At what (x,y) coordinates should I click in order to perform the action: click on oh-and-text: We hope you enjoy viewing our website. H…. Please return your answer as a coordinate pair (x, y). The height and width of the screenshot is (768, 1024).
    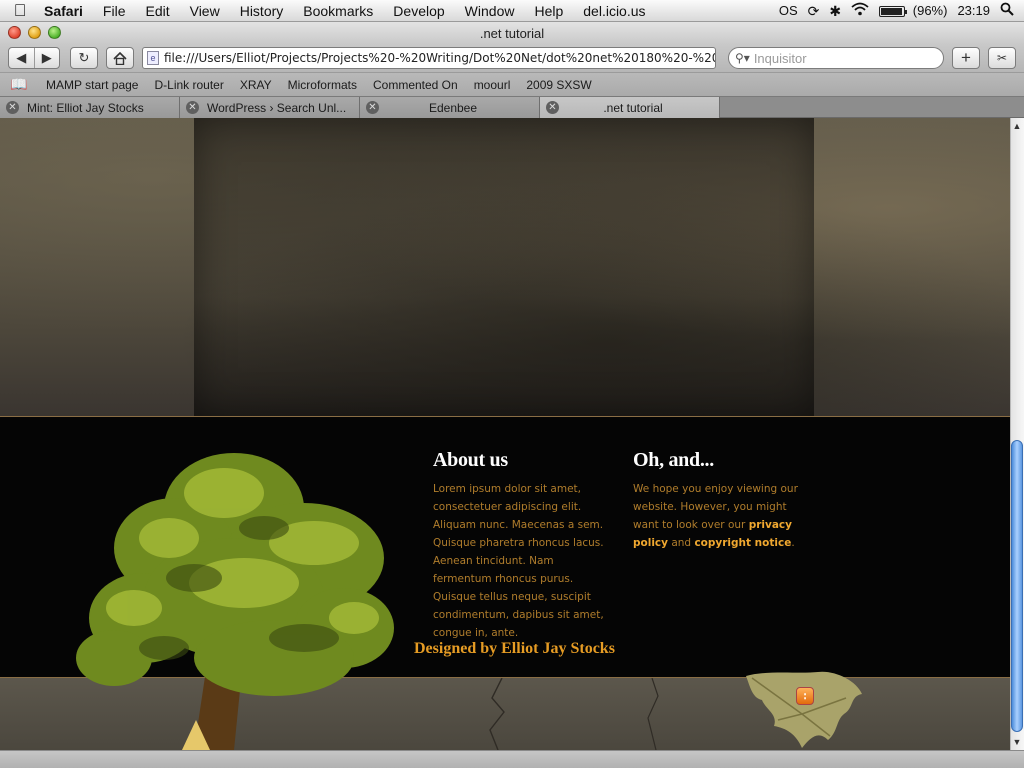
    Looking at the image, I should click on (723, 516).